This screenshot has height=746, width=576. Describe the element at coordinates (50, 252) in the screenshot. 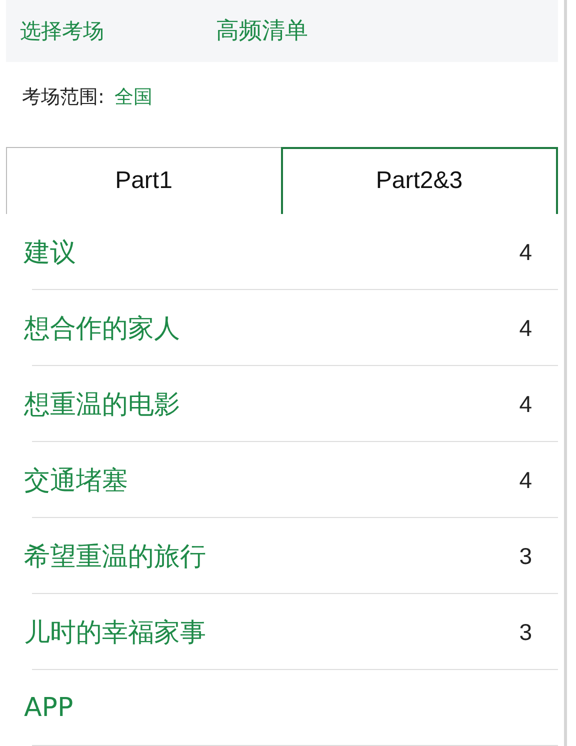

I see `topic-title: 建议` at that location.